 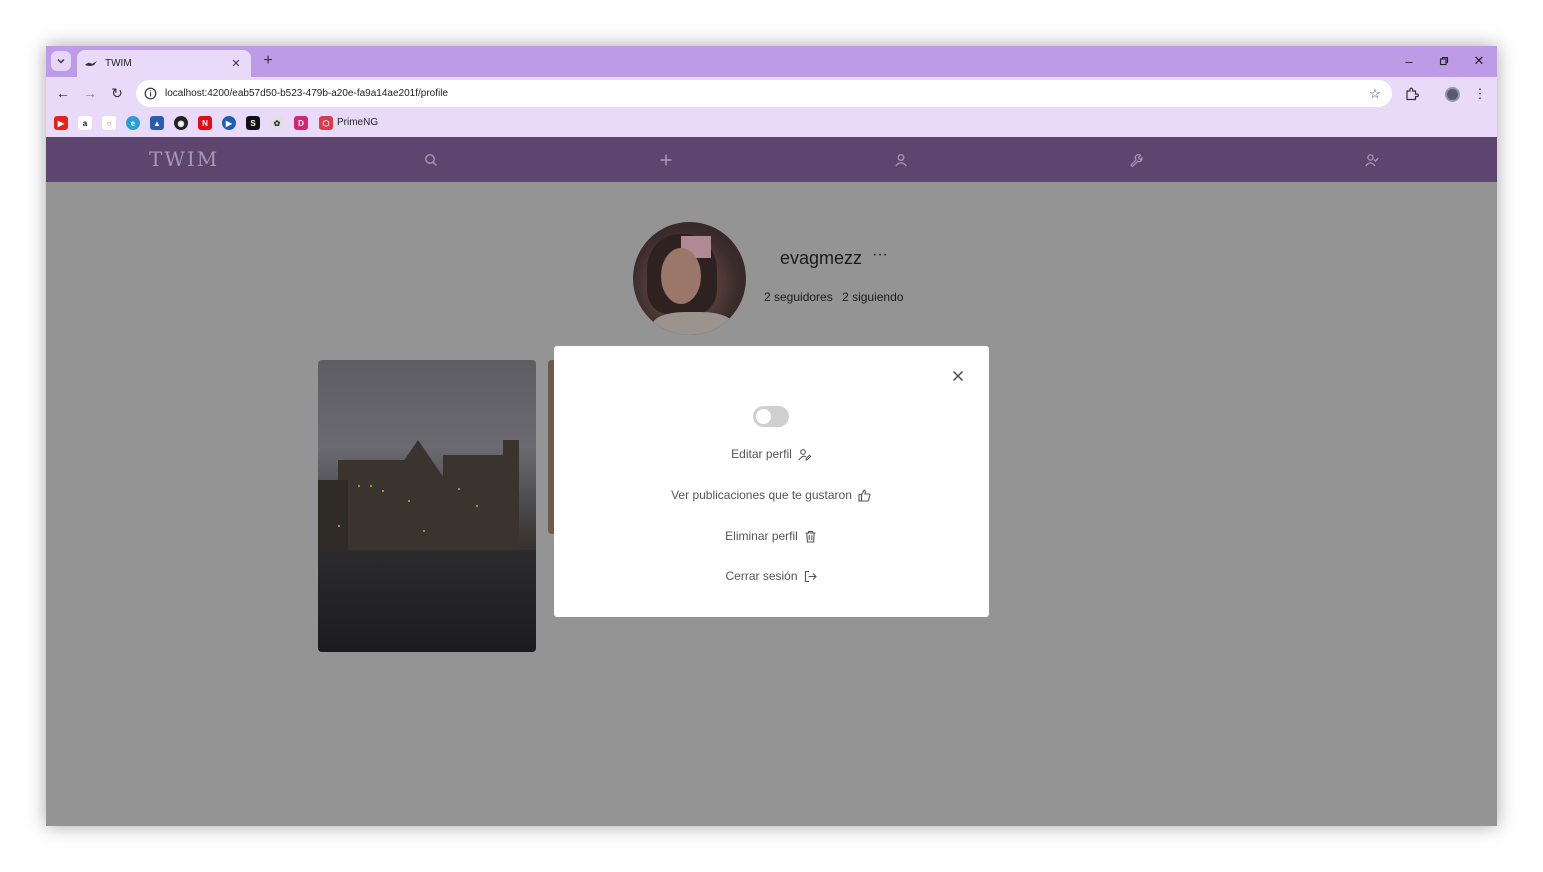 I want to click on post-thumbnail, so click(x=427, y=506).